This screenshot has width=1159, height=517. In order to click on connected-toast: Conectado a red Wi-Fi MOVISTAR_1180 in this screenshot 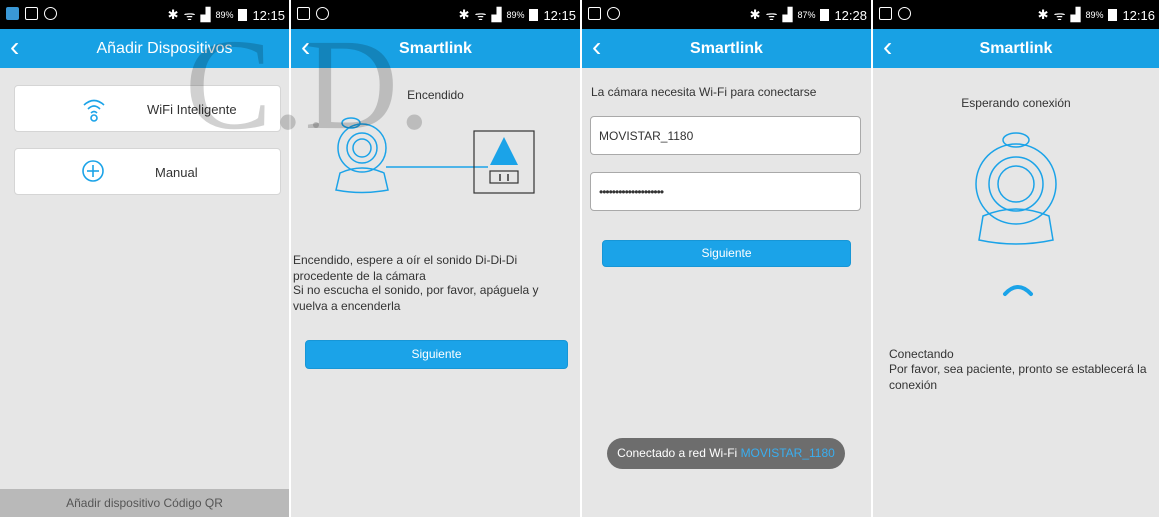, I will do `click(726, 453)`.